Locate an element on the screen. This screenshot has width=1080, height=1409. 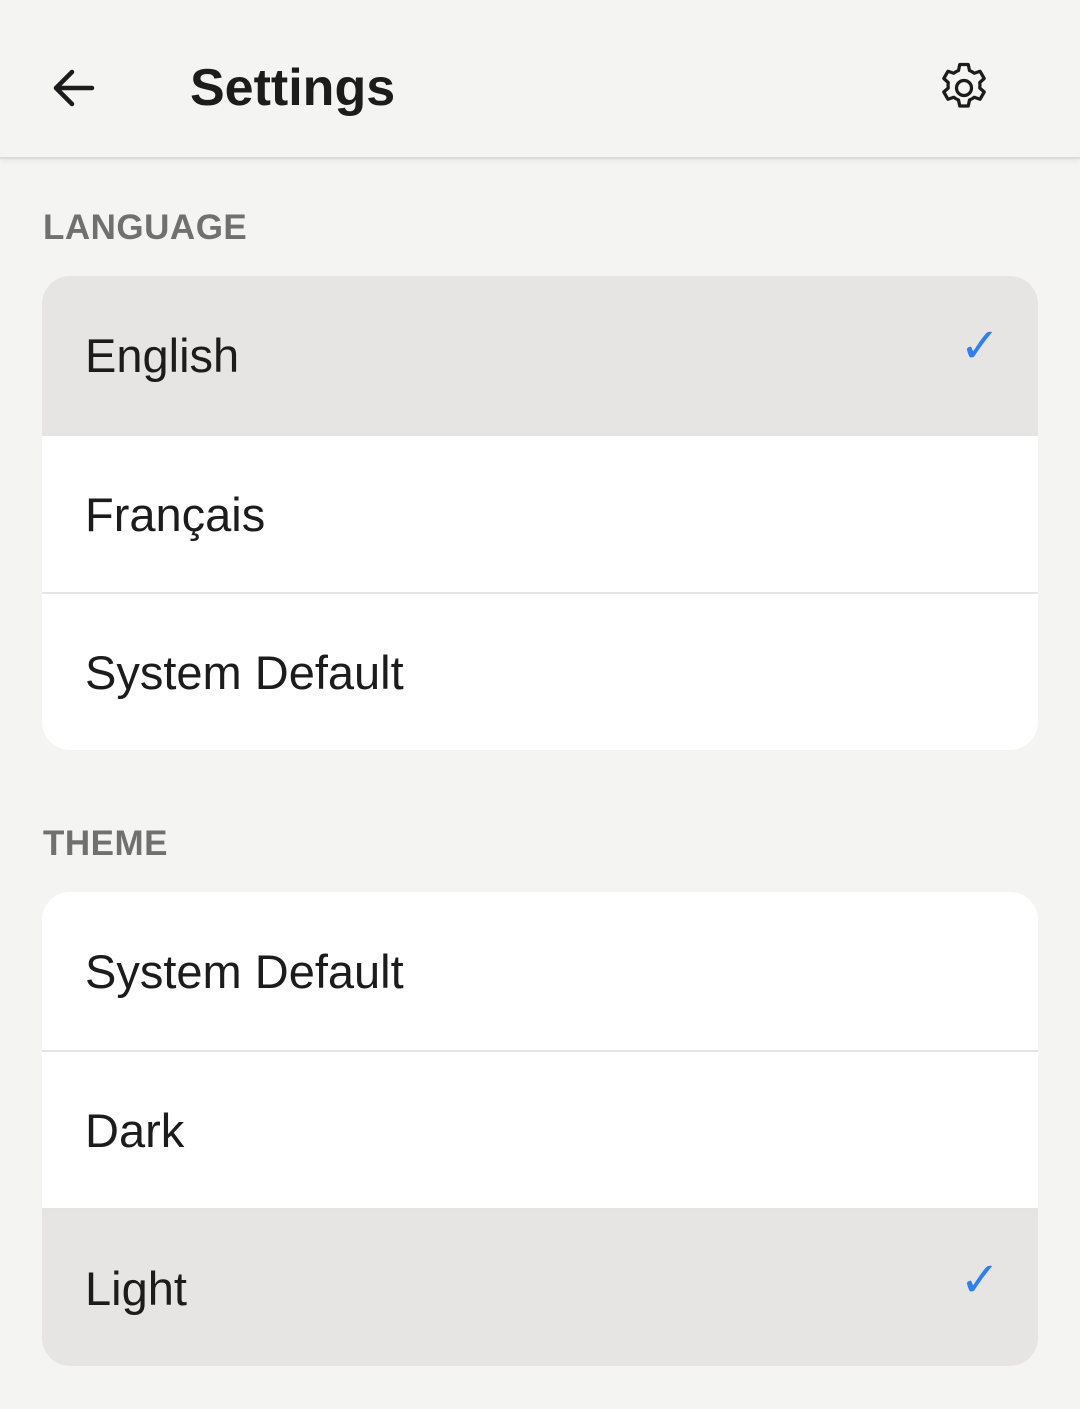
option-label: Dark is located at coordinates (135, 1130).